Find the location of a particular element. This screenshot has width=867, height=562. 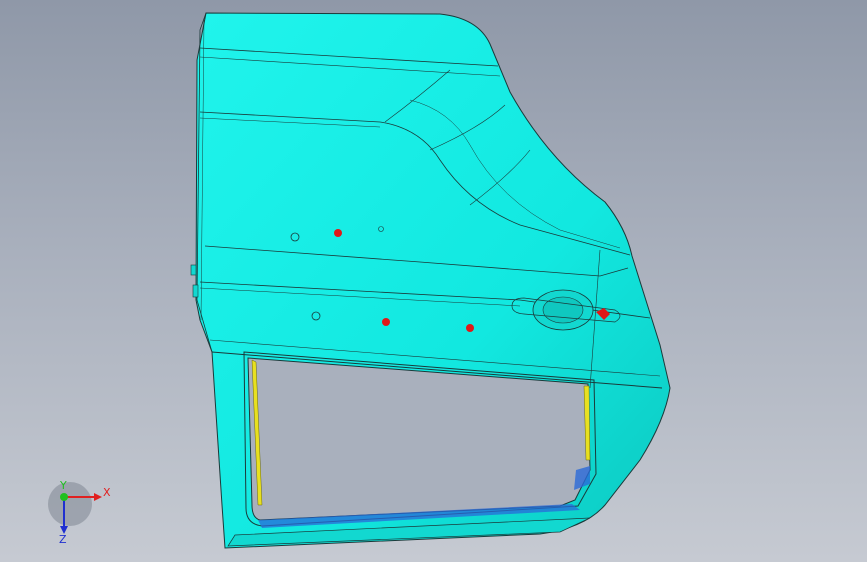

coordinate-triad: X Y Z is located at coordinates (79, 513).